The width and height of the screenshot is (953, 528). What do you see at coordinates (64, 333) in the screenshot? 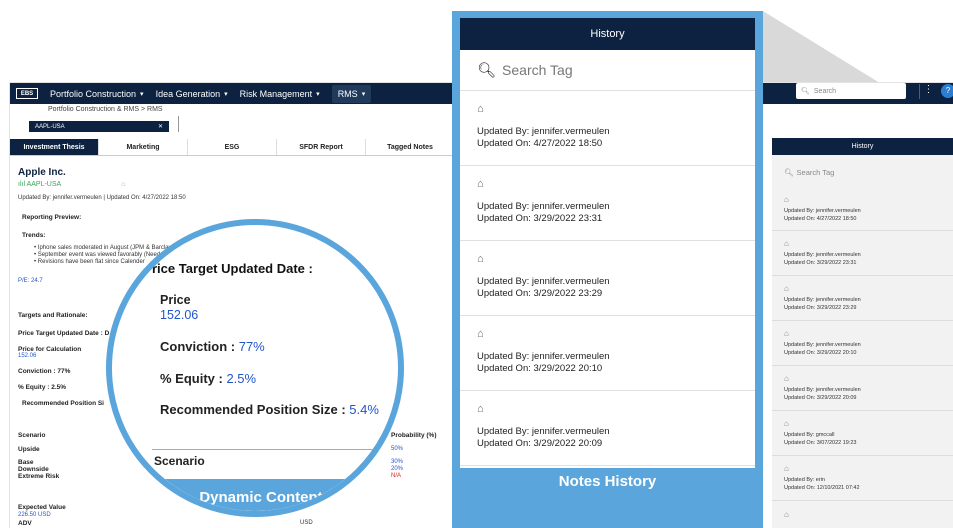
I see `price-target-date-label: Price Target Updated Date : D` at bounding box center [64, 333].